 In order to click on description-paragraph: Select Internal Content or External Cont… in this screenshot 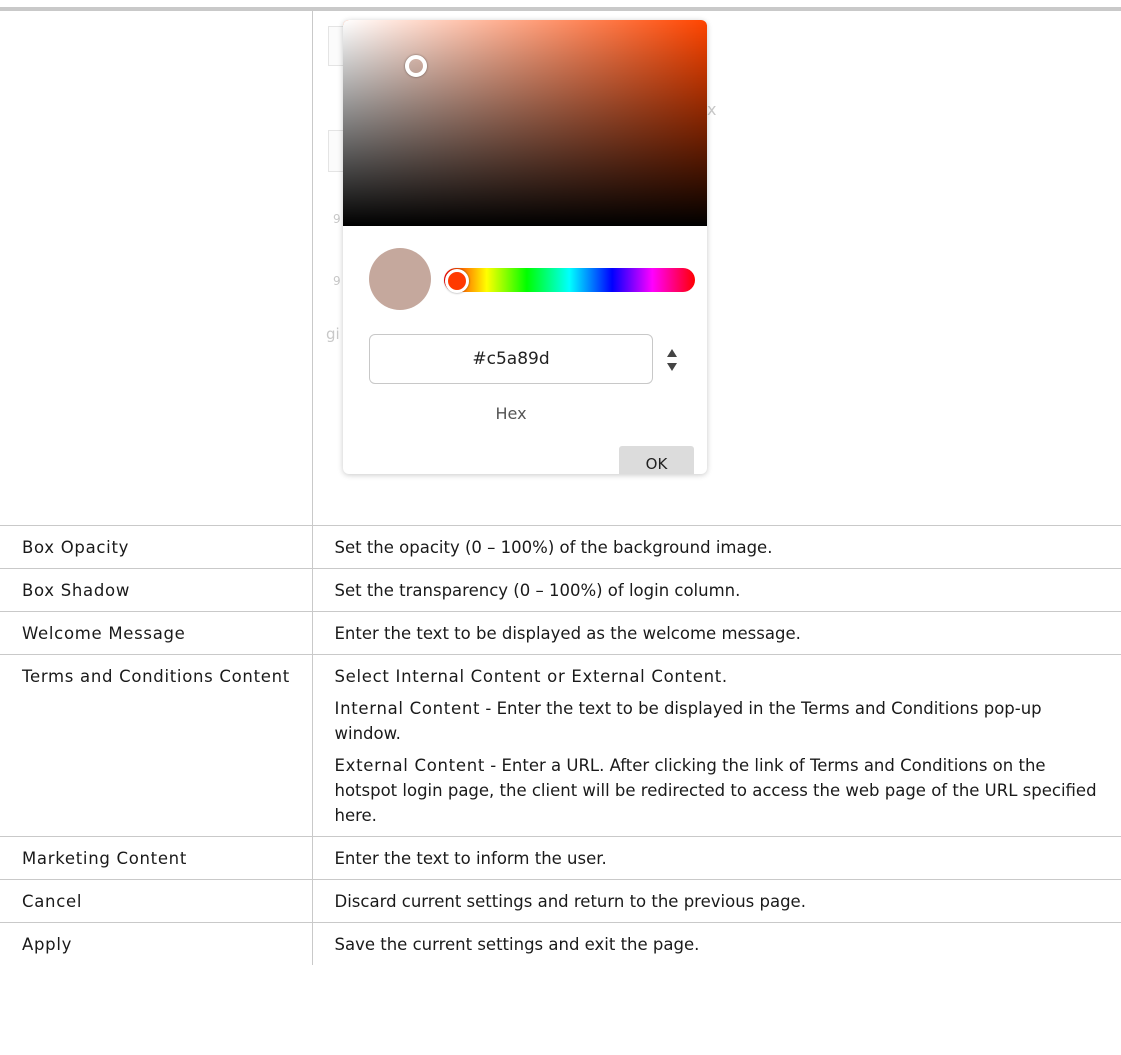, I will do `click(718, 676)`.